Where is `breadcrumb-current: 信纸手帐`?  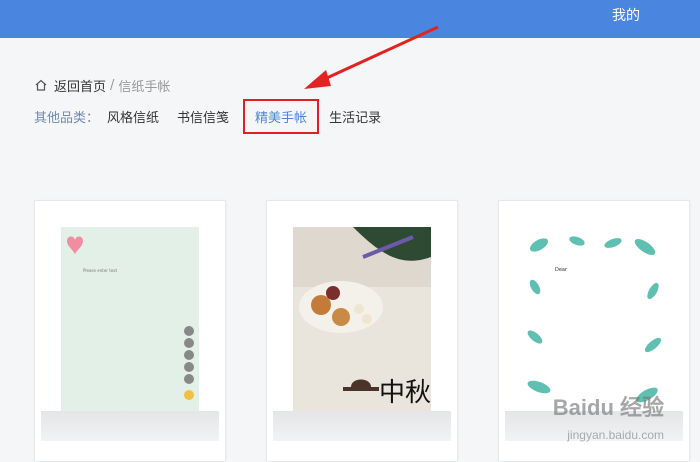
breadcrumb-current: 信纸手帐 is located at coordinates (144, 87).